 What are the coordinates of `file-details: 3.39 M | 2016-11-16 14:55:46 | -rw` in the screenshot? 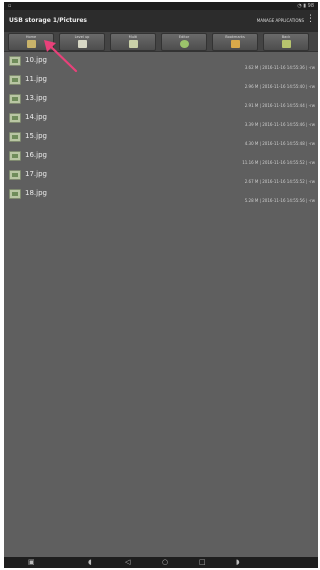 It's located at (279, 124).